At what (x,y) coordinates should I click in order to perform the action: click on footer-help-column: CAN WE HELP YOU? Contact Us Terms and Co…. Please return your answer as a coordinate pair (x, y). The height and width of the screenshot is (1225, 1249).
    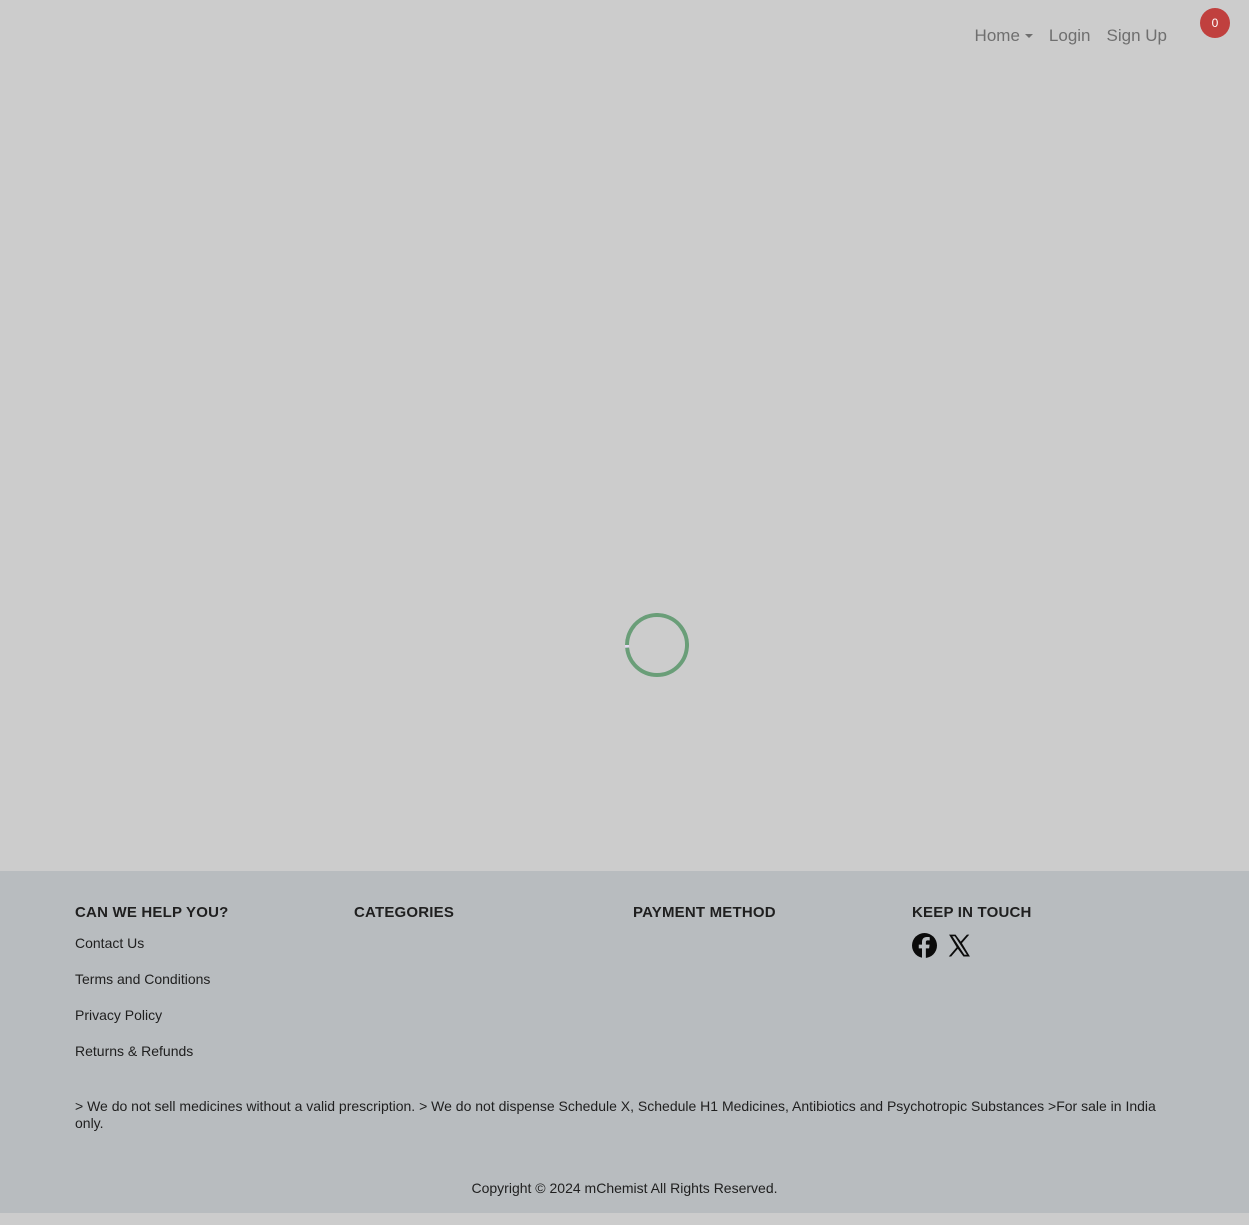
    Looking at the image, I should click on (152, 991).